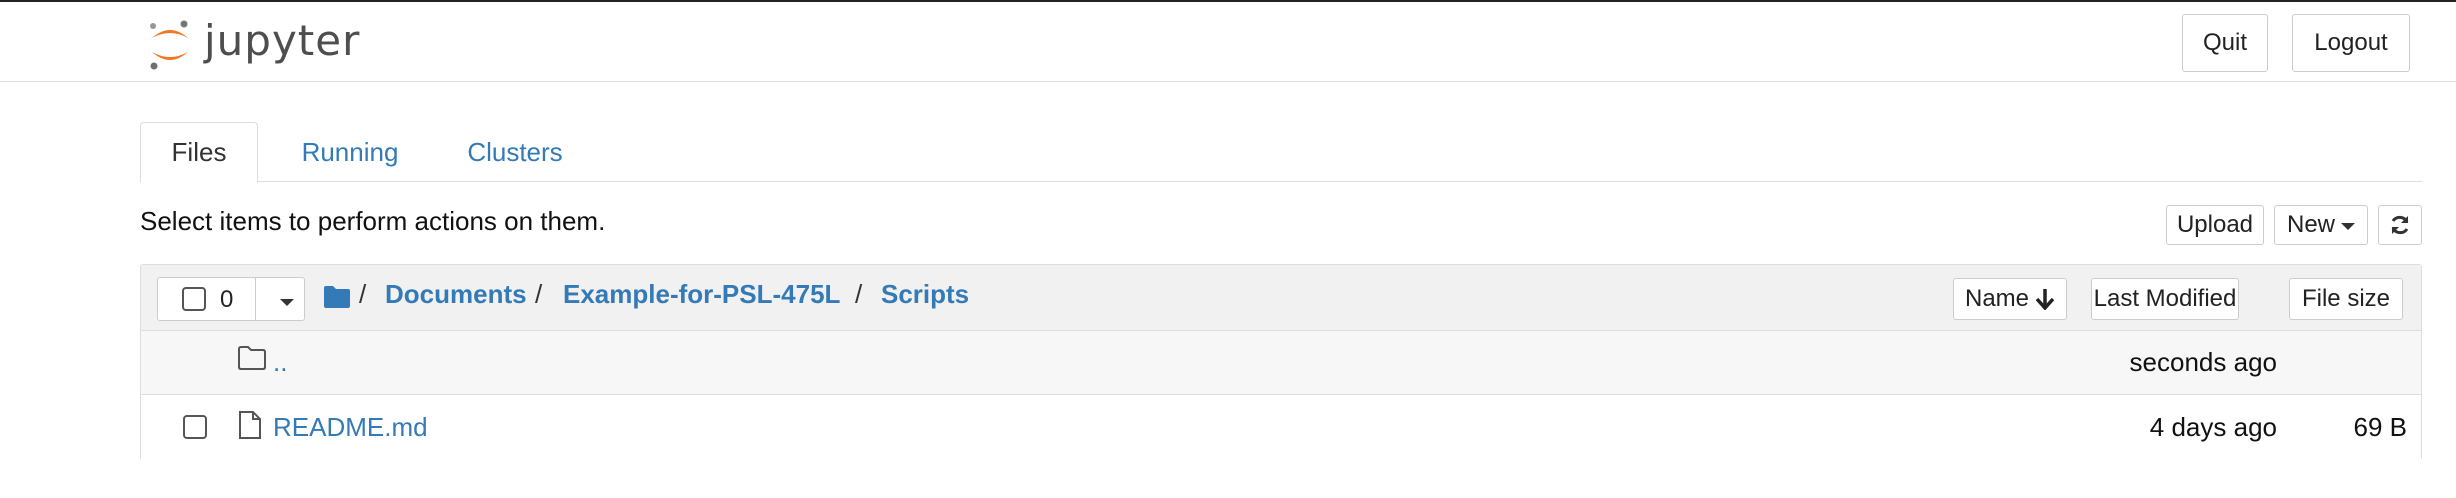  I want to click on arrow-down-icon, so click(2045, 299).